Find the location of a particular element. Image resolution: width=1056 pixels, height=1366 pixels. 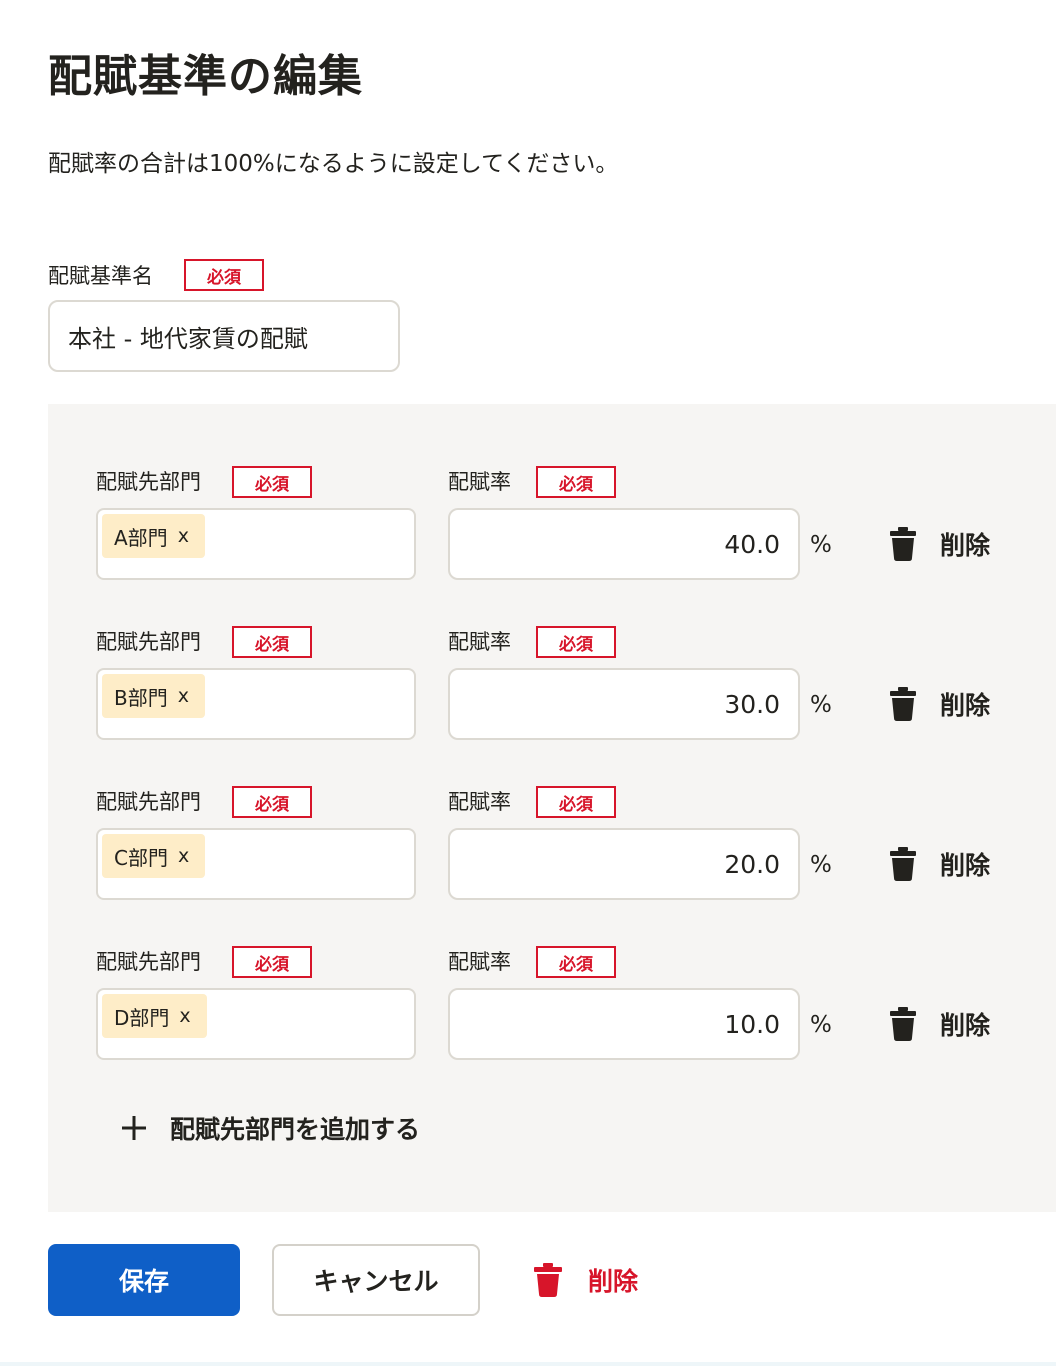

dept-chip-label: D部門 is located at coordinates (142, 1017).